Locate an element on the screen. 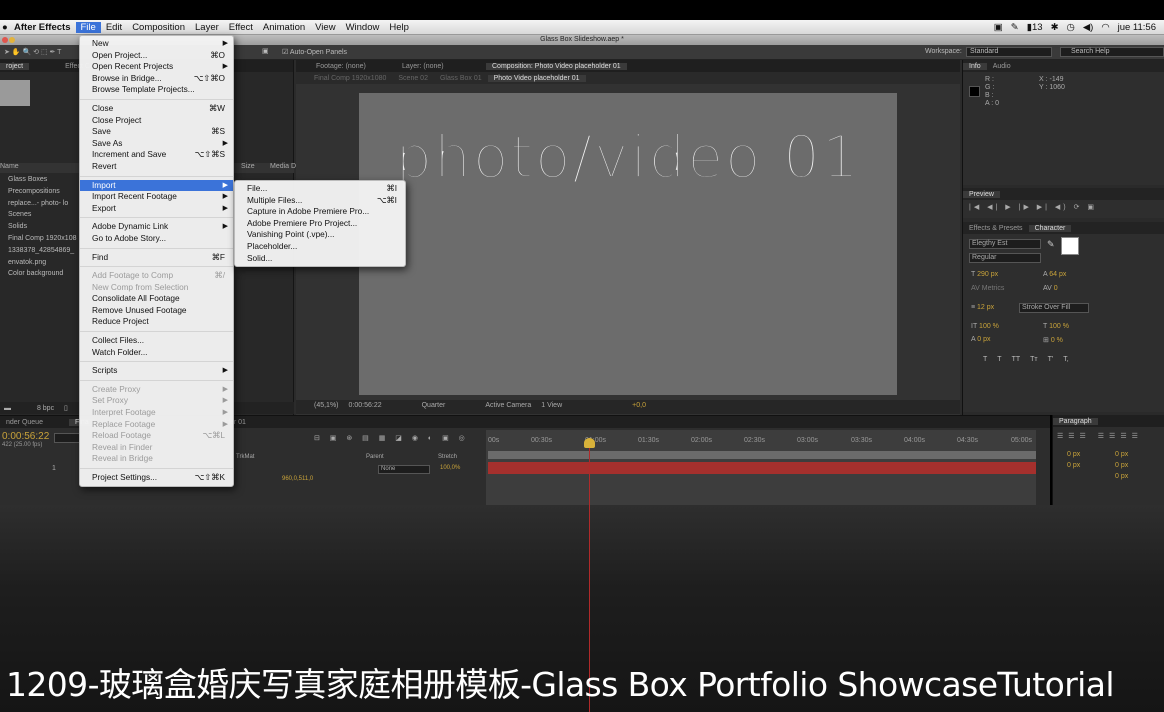  menu-item-close-project: Close Project is located at coordinates (156, 121).